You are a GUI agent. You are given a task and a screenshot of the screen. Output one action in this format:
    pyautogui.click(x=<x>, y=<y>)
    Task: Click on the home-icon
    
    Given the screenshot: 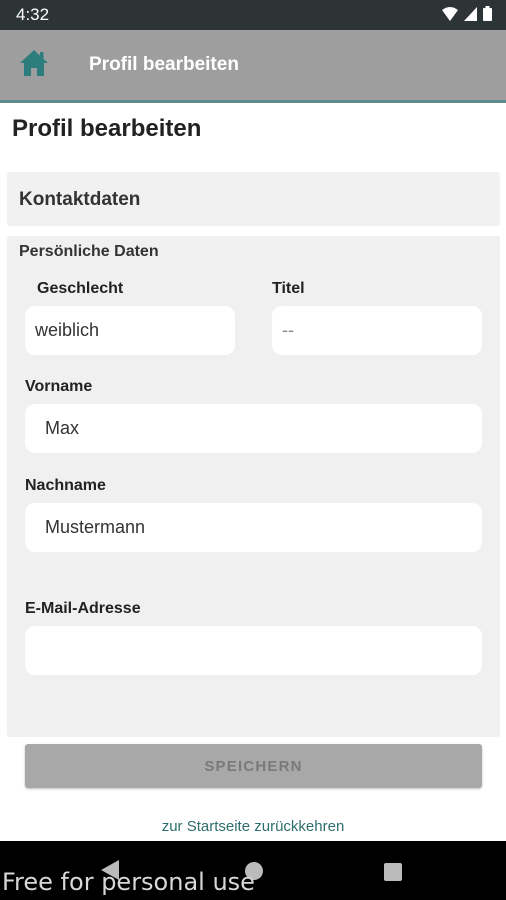 What is the action you would take?
    pyautogui.click(x=34, y=65)
    